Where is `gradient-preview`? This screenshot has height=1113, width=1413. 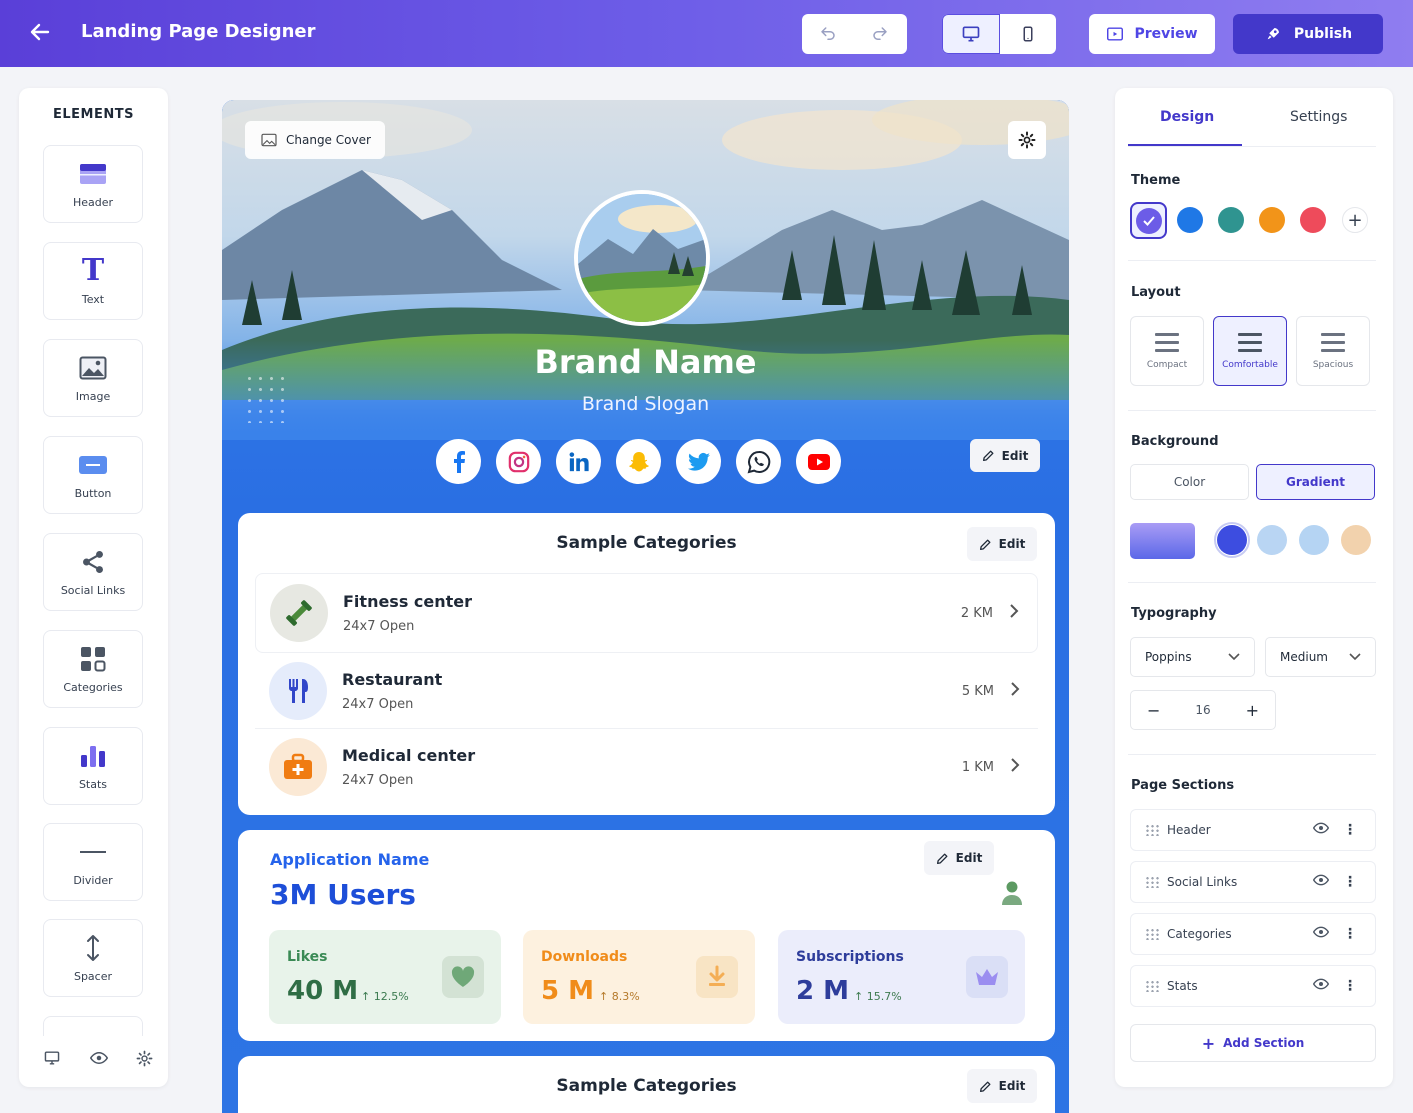 gradient-preview is located at coordinates (1162, 541).